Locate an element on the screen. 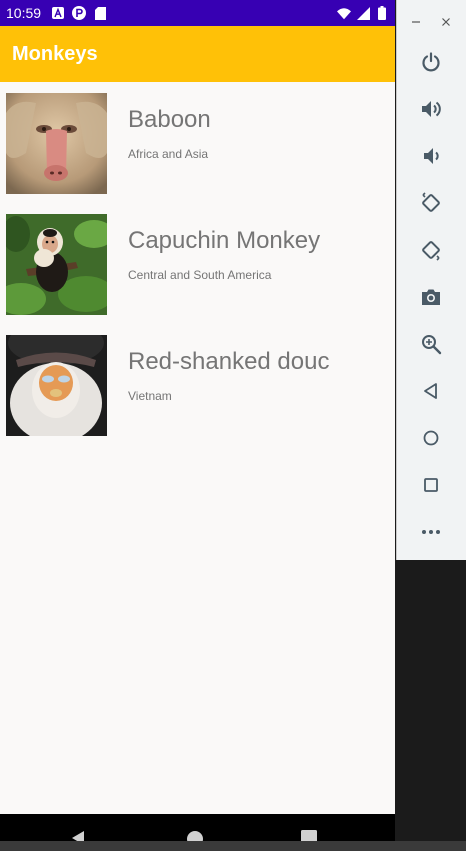  desktop-background is located at coordinates (431, 700).